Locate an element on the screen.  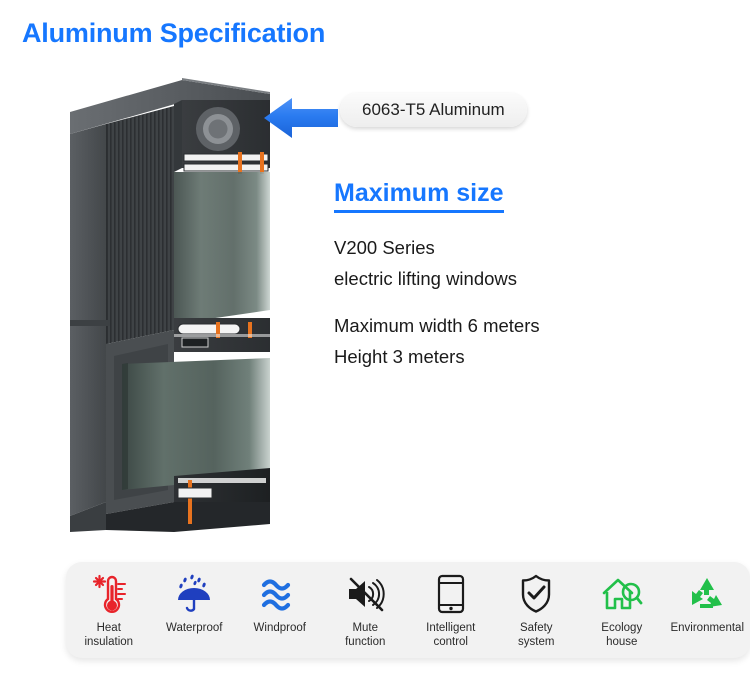
feature-mute-function: Mute function is located at coordinates (366, 605).